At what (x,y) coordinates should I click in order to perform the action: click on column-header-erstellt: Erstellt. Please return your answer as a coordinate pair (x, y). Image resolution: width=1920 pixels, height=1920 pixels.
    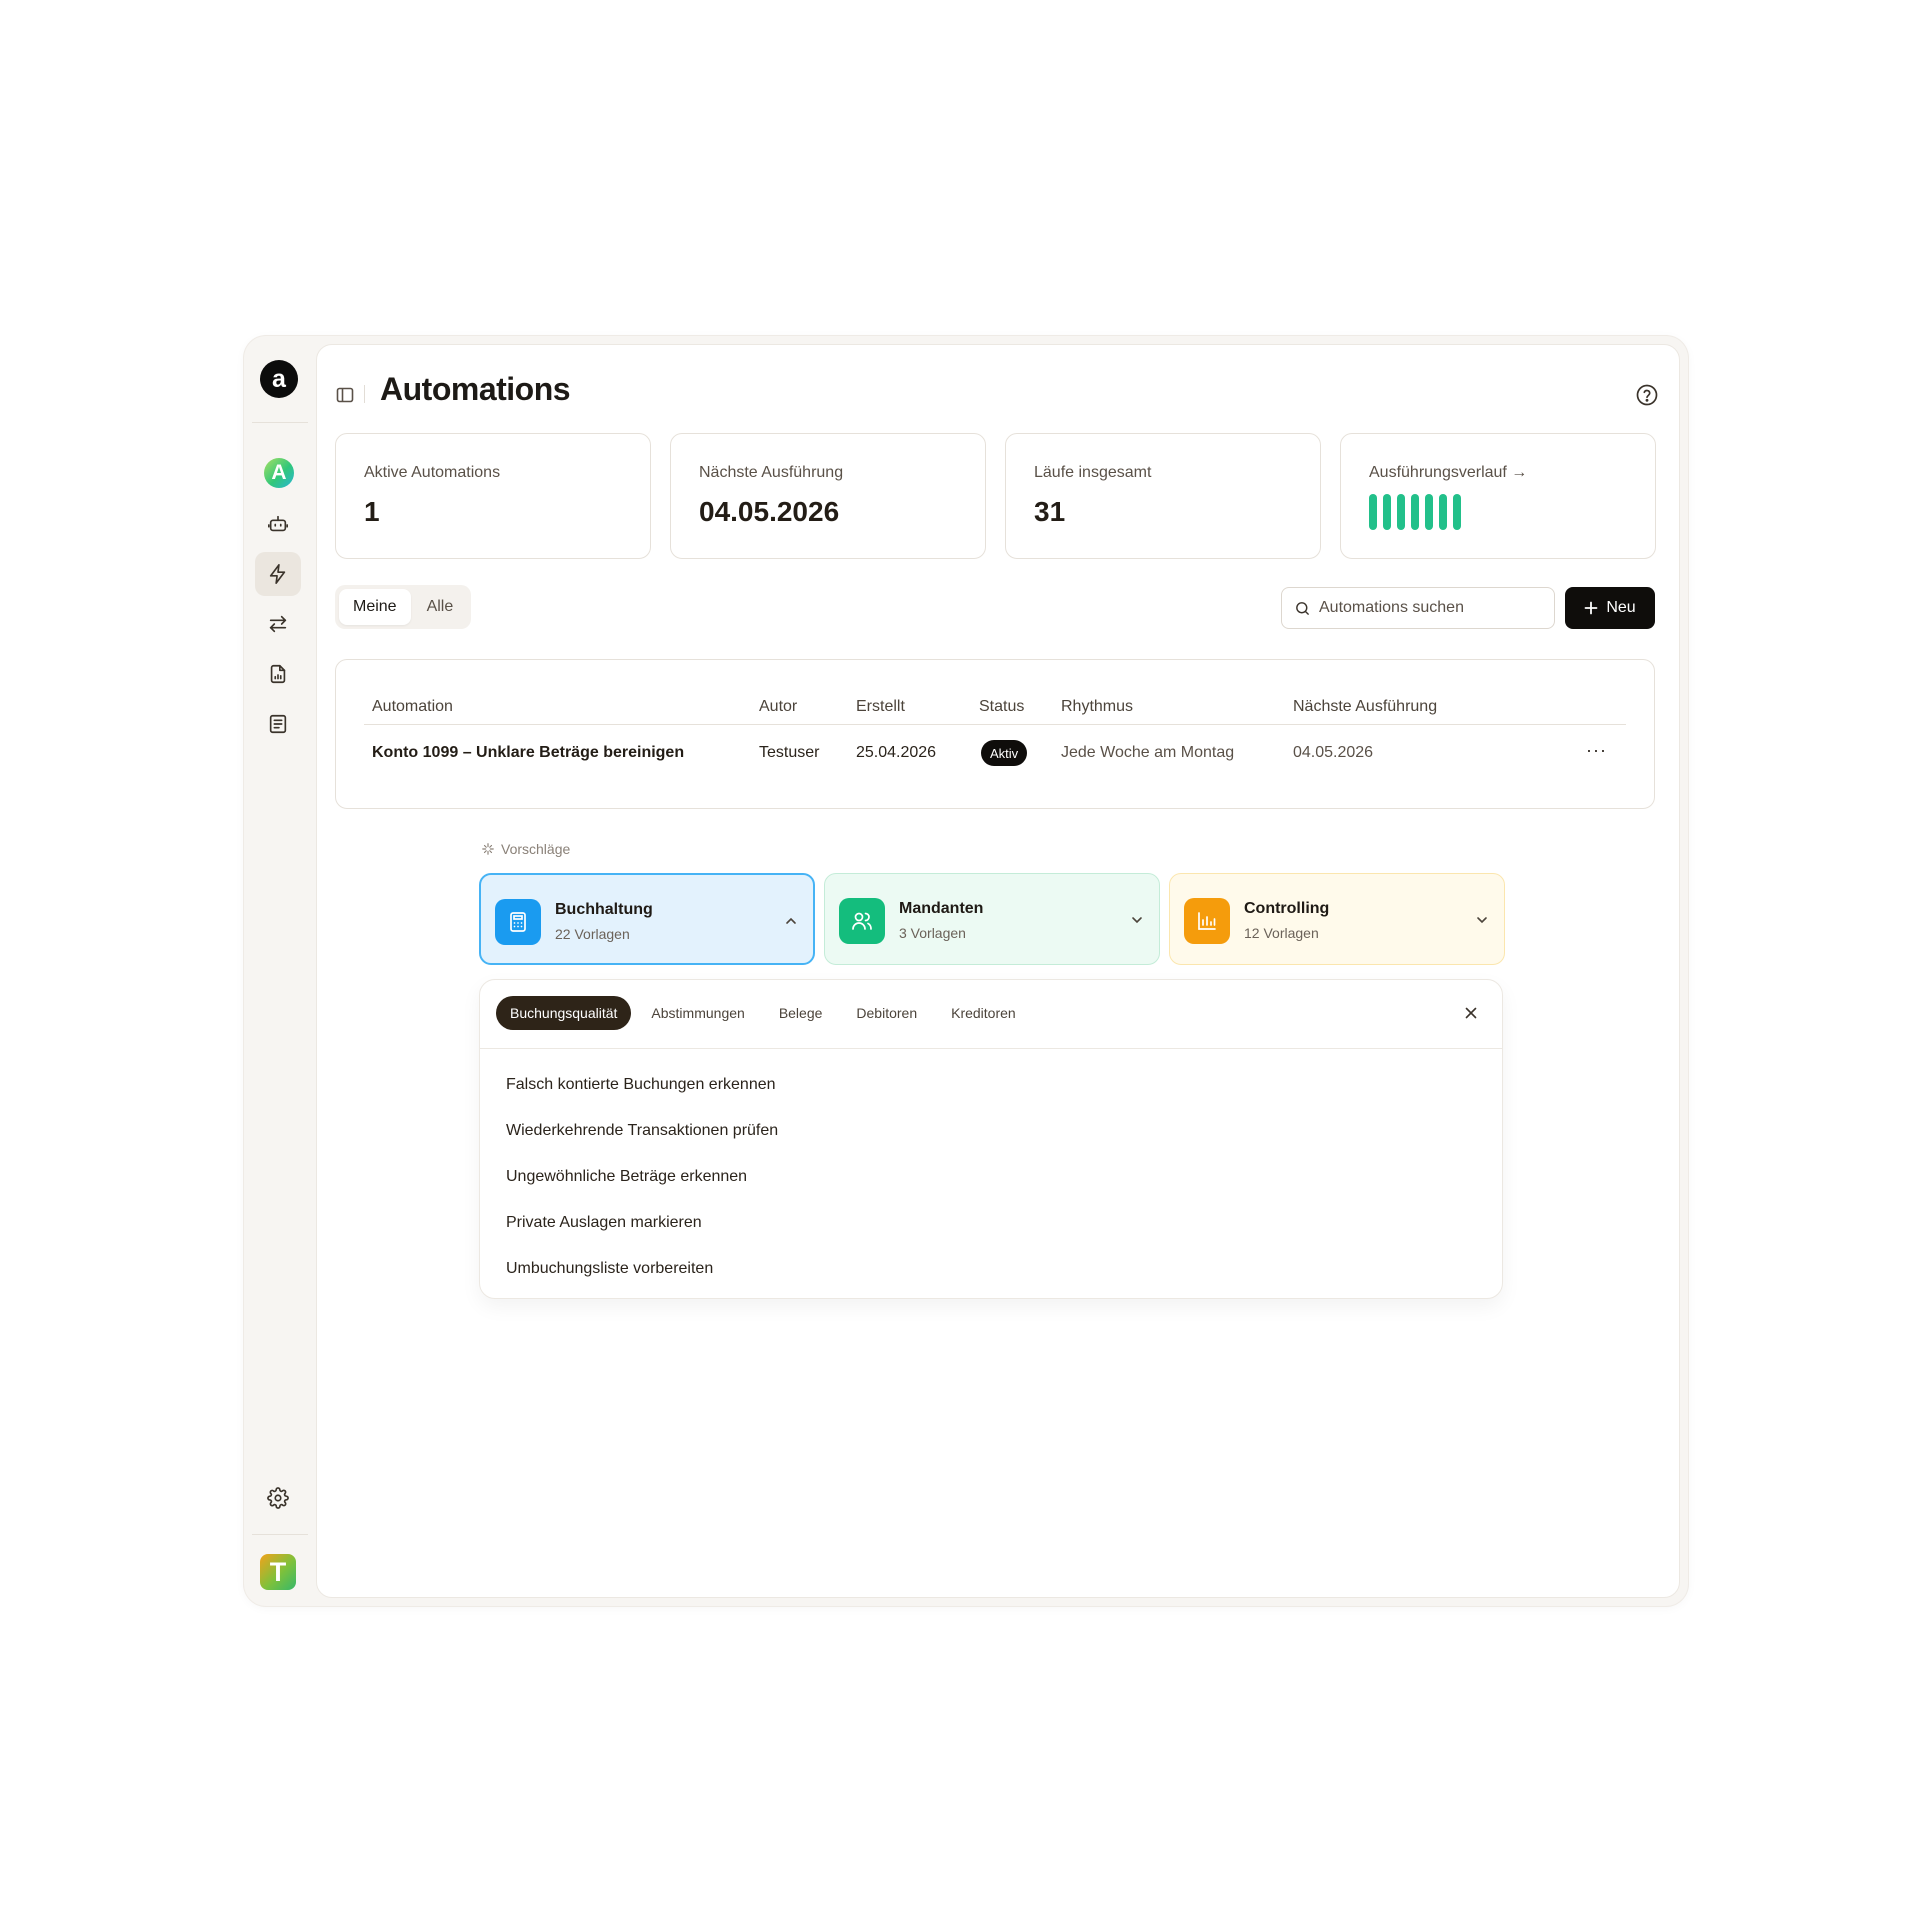
    Looking at the image, I should click on (880, 706).